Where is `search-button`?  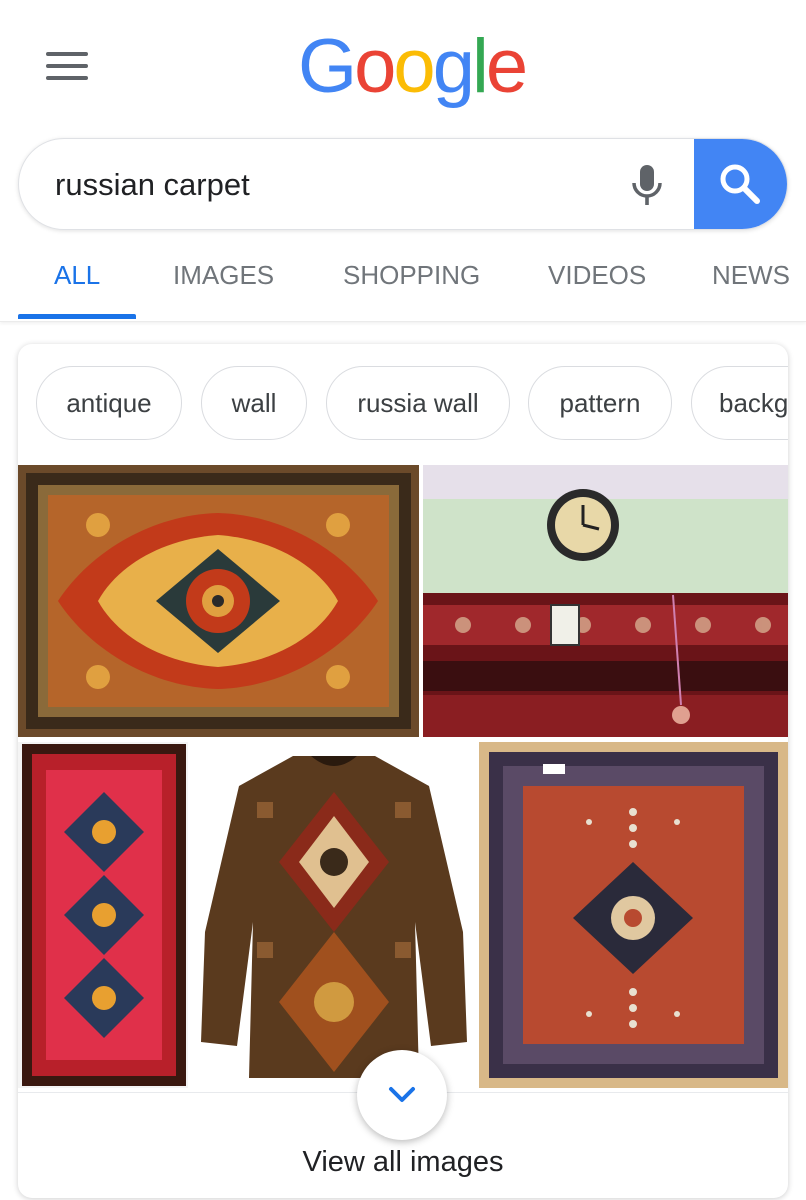
search-button is located at coordinates (740, 184).